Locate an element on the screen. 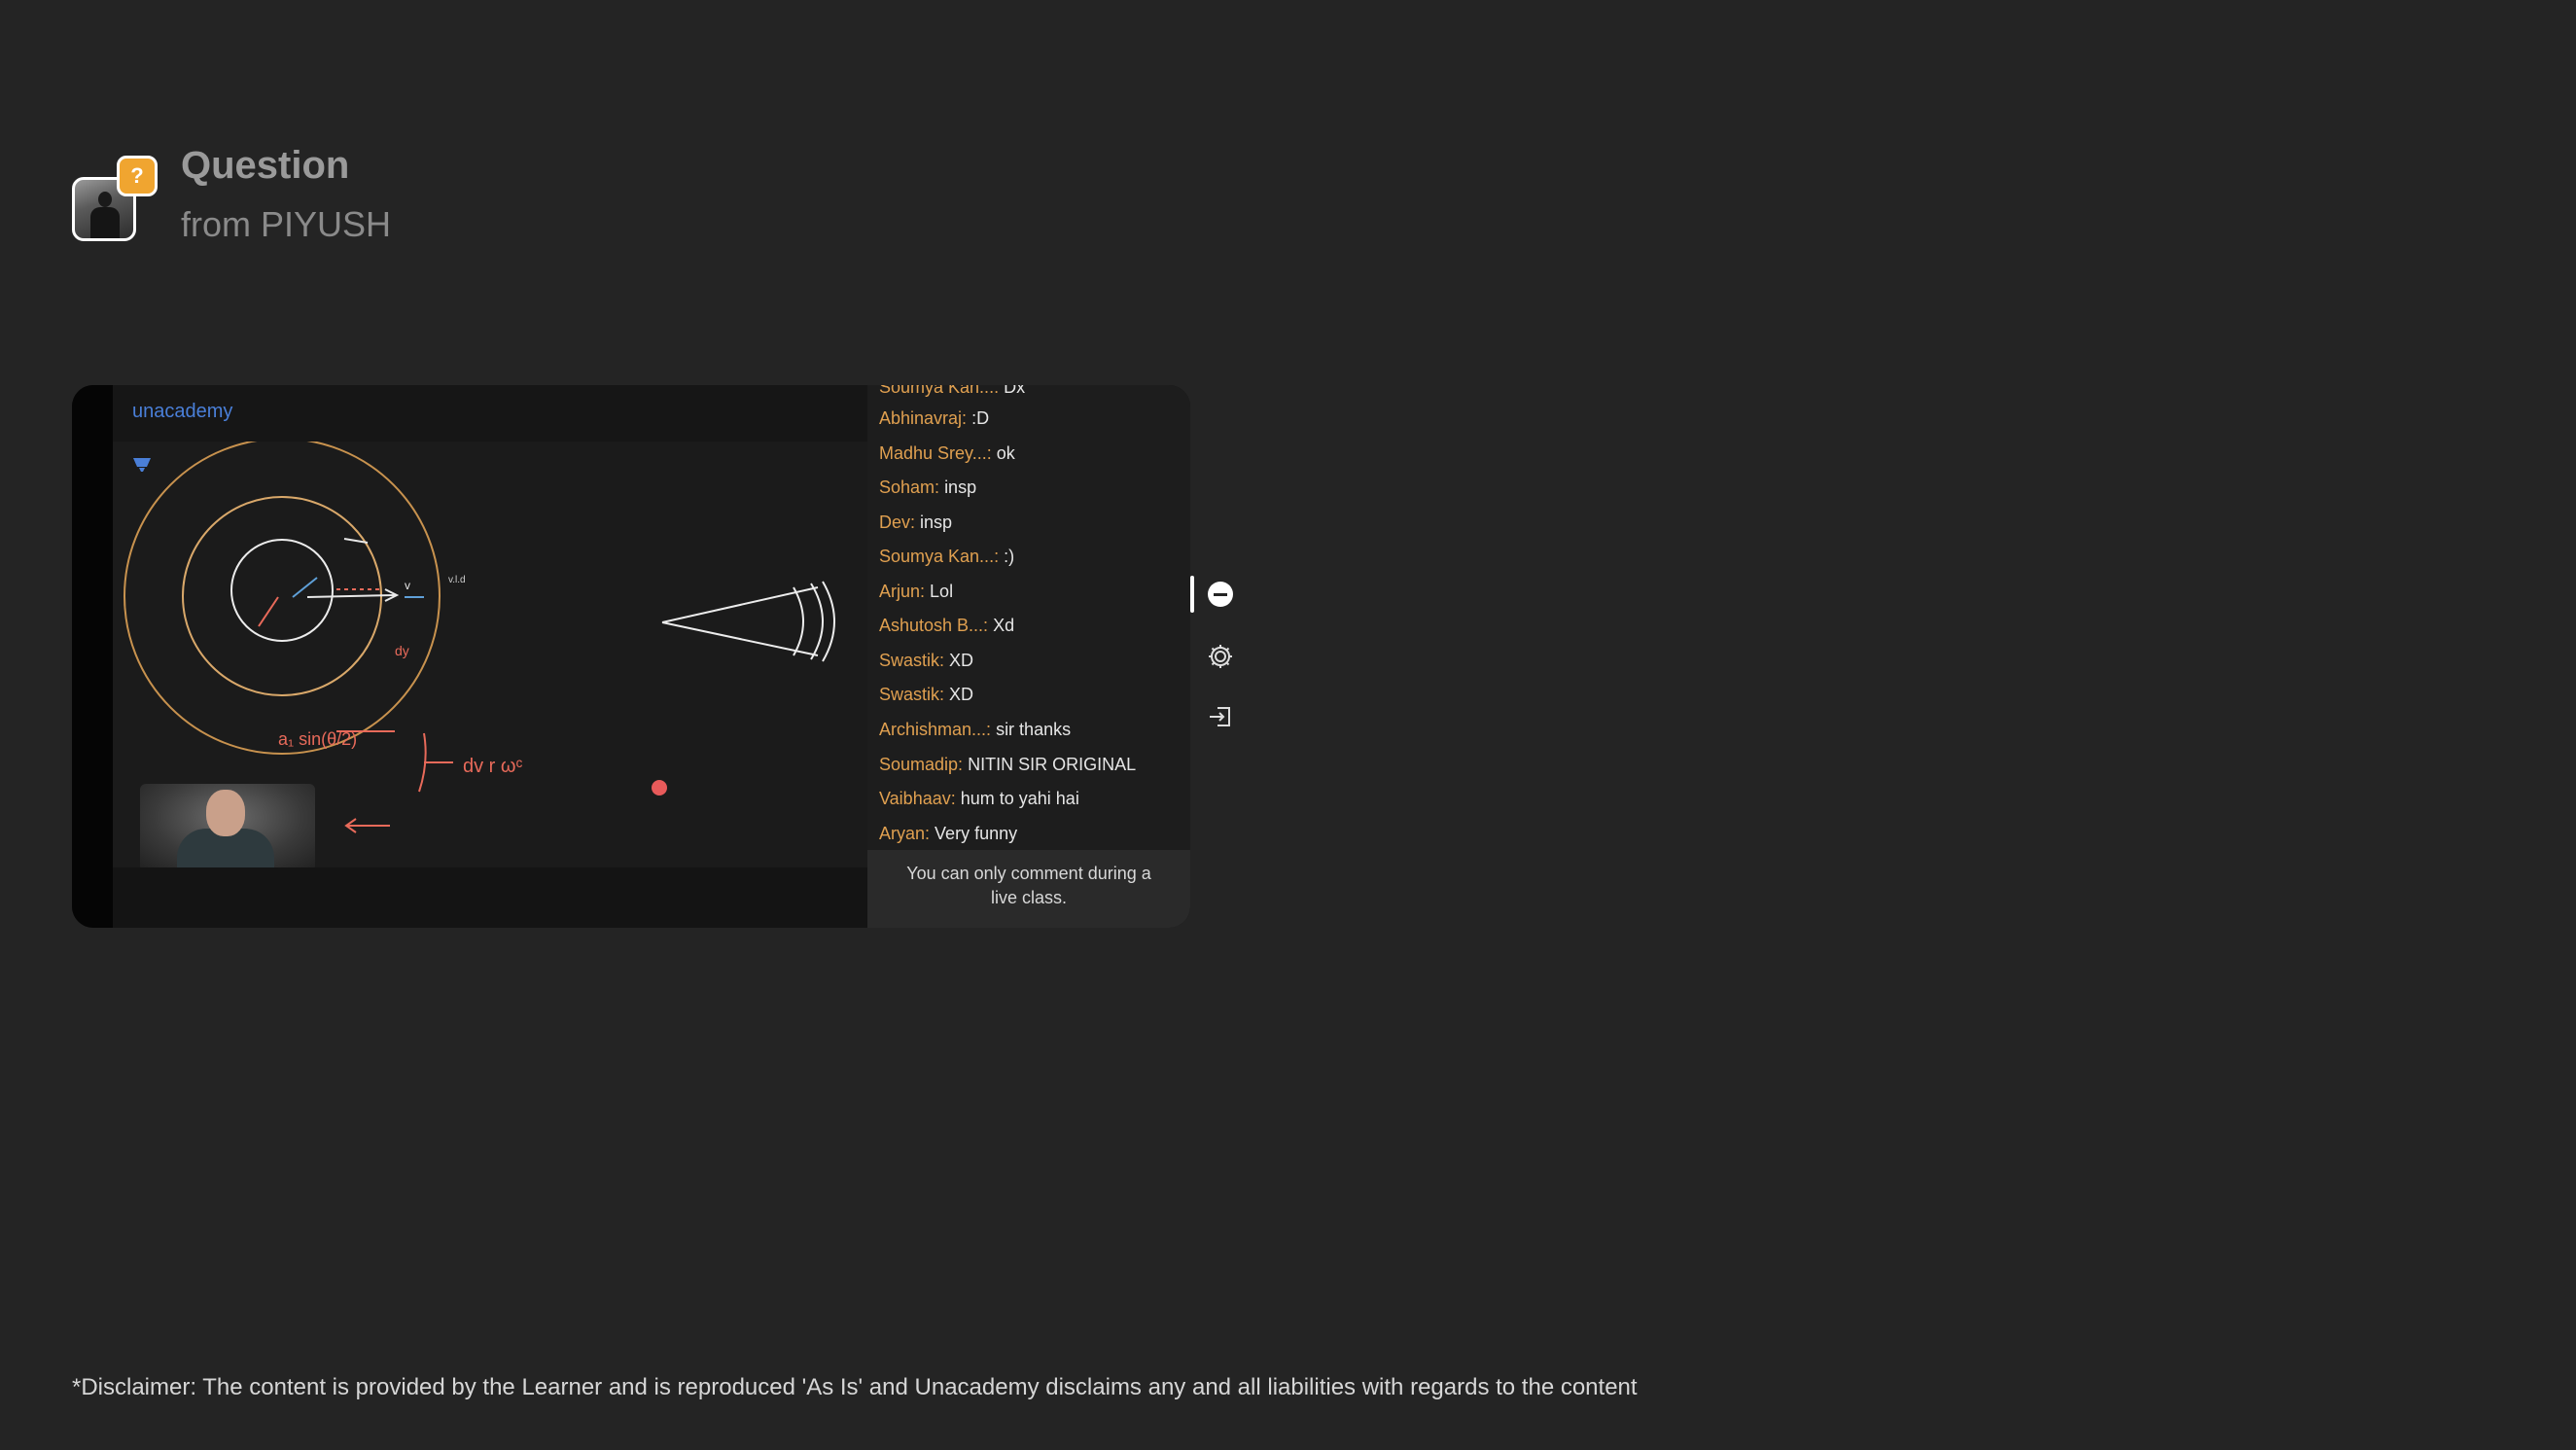 This screenshot has height=1450, width=2576. chat-message: Soumya Kan...: Dx is located at coordinates (952, 392).